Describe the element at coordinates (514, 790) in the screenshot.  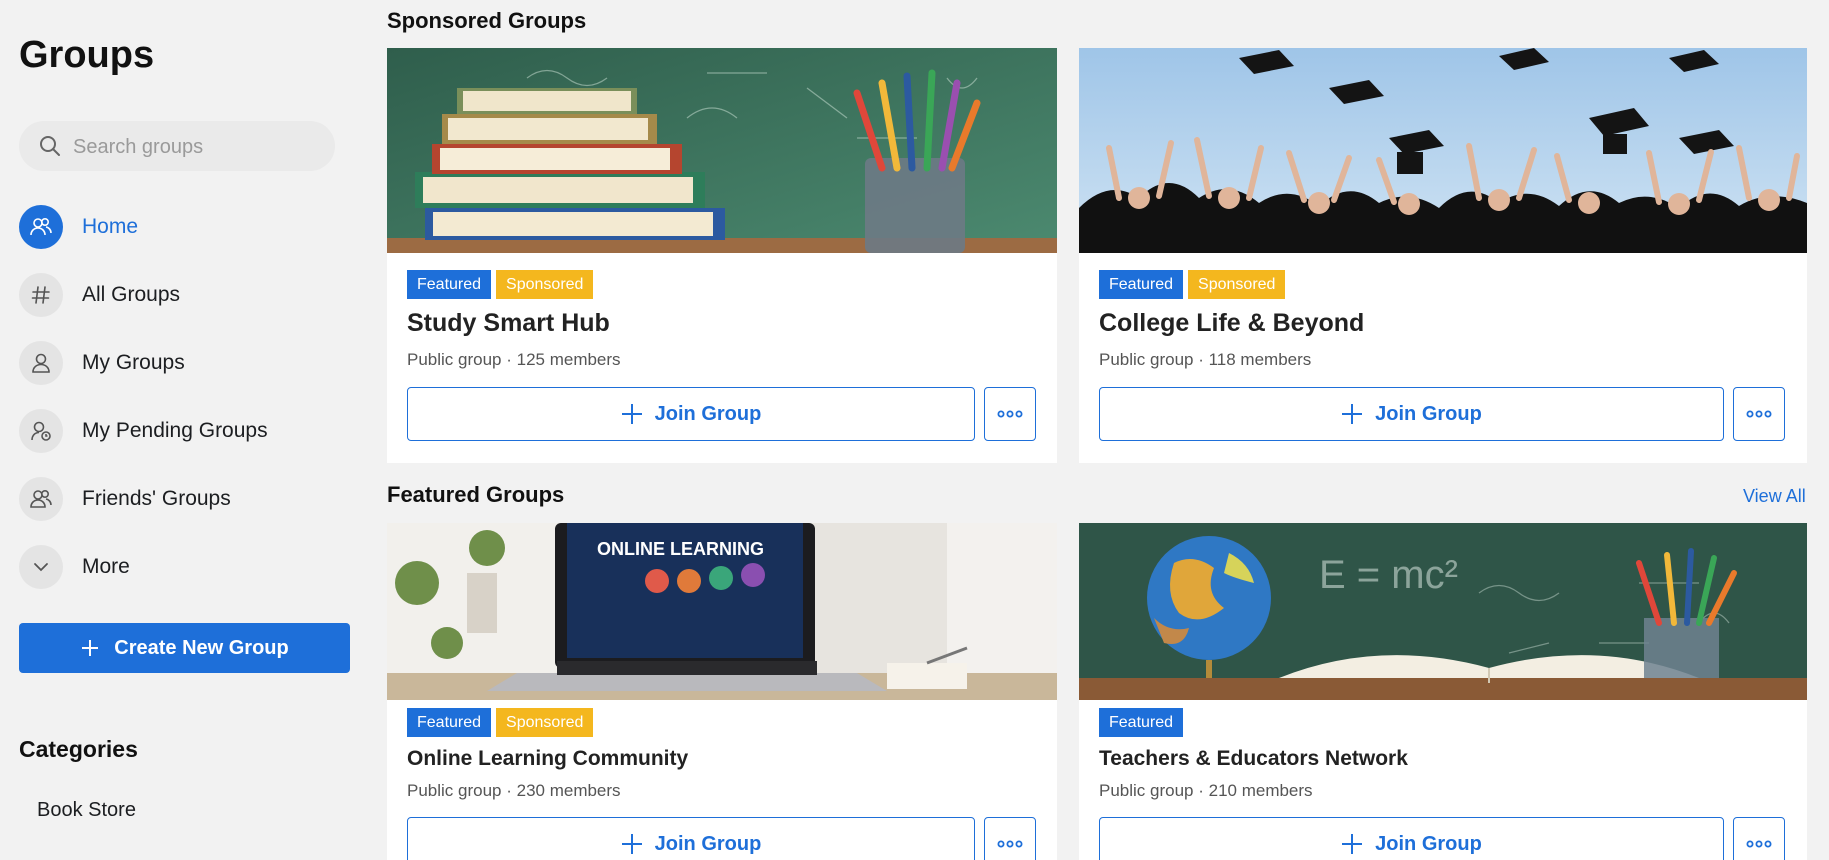
I see `group-meta: Public group · 230 members` at that location.